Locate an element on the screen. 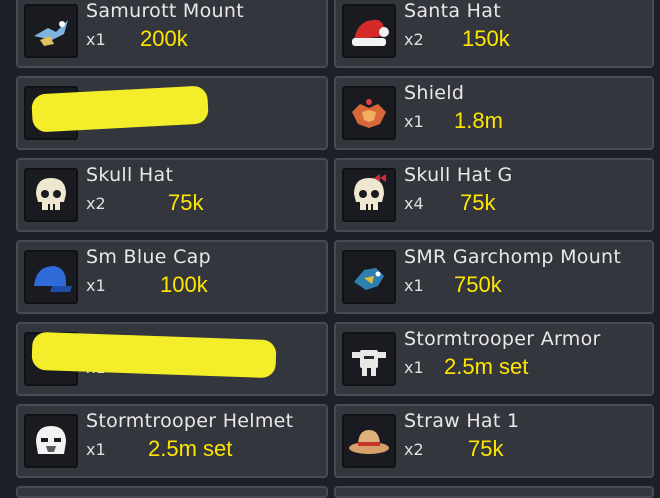  item-card-straw-hat-1: Straw Hat 1 x2 75k is located at coordinates (494, 441).